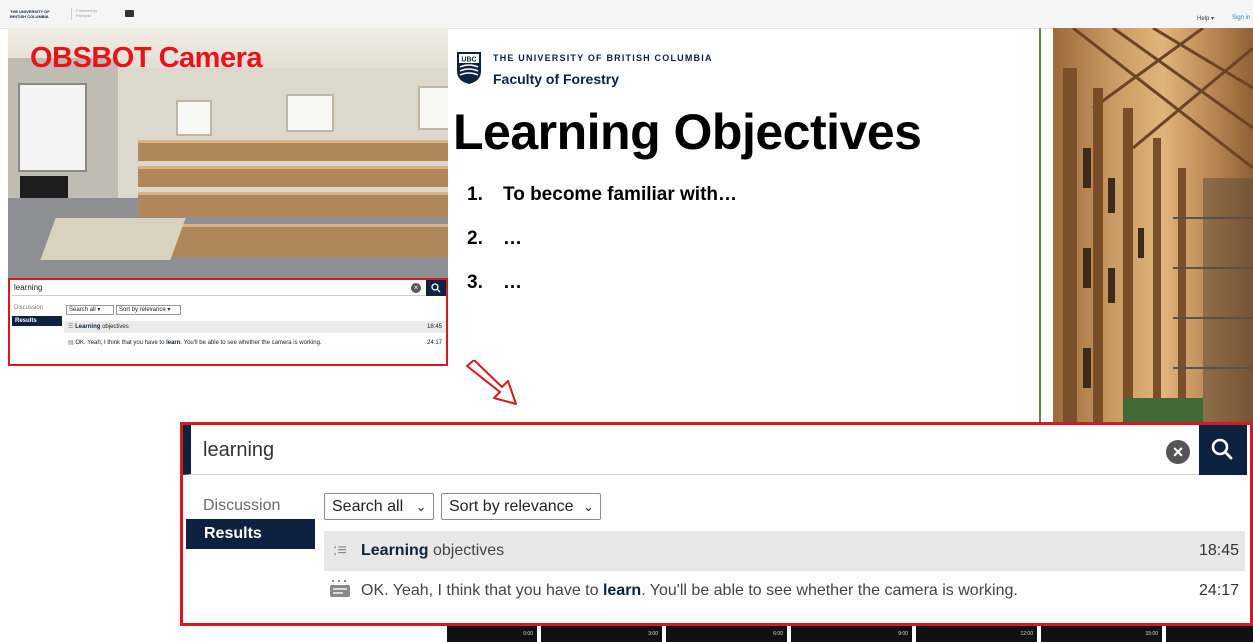 This screenshot has width=1253, height=642. I want to click on video-timeline: 0:00 3:00 6:00 9:00 12:00 15:00, so click(850, 634).